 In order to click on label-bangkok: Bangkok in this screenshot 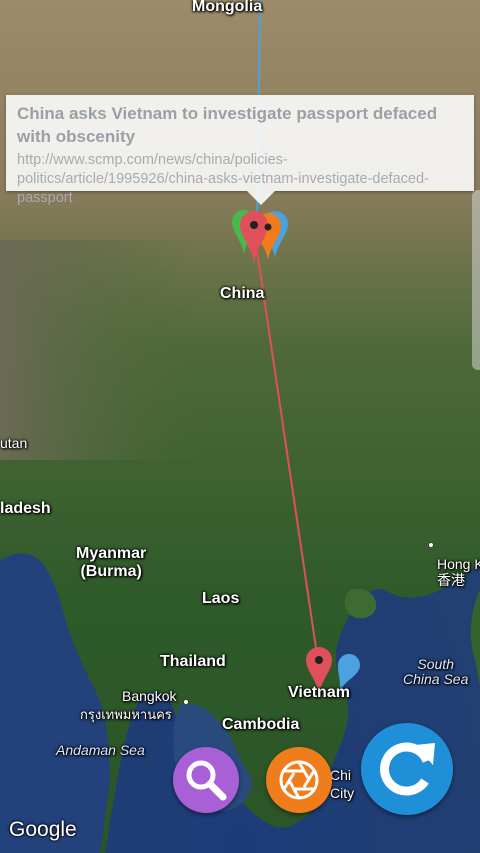, I will do `click(149, 696)`.